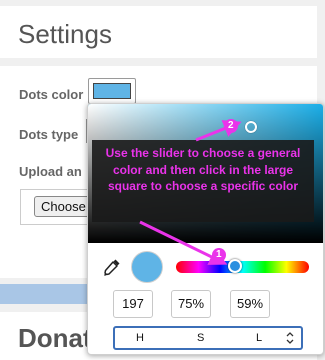 The image size is (325, 360). What do you see at coordinates (290, 338) in the screenshot?
I see `chevron-up-down-icon` at bounding box center [290, 338].